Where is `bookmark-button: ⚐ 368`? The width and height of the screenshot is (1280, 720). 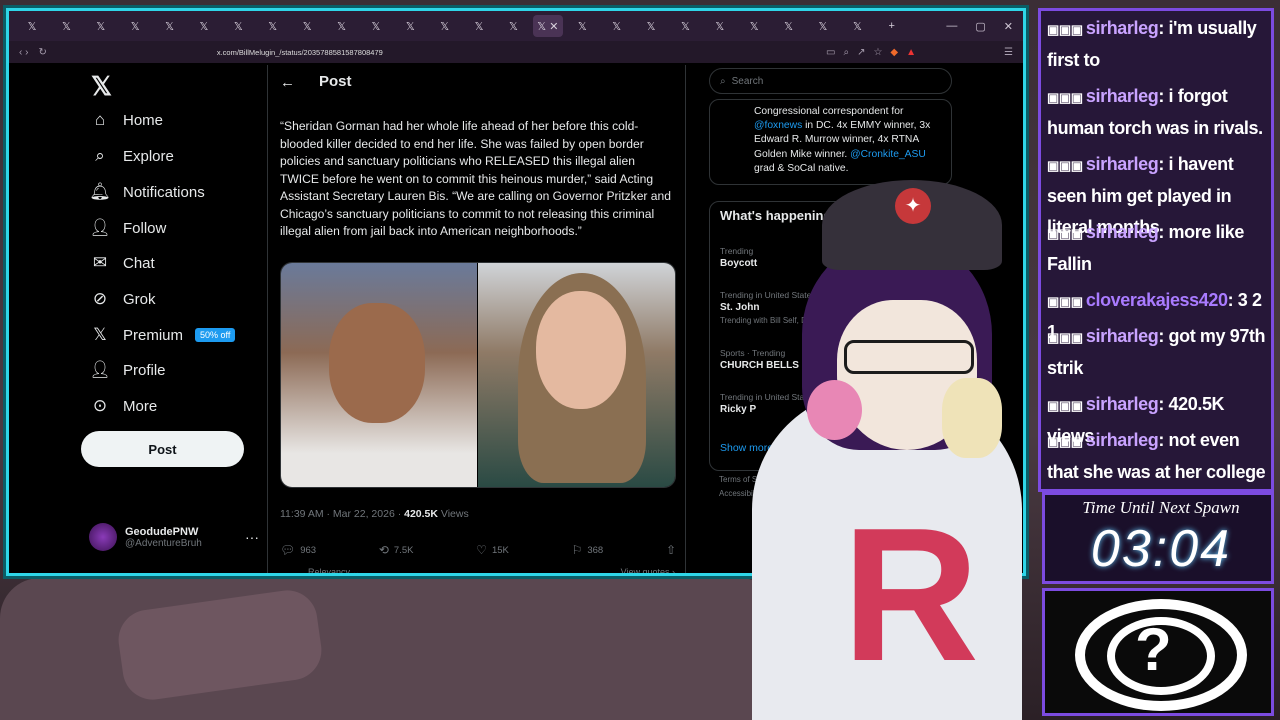
bookmark-button: ⚐ 368 is located at coordinates (588, 550).